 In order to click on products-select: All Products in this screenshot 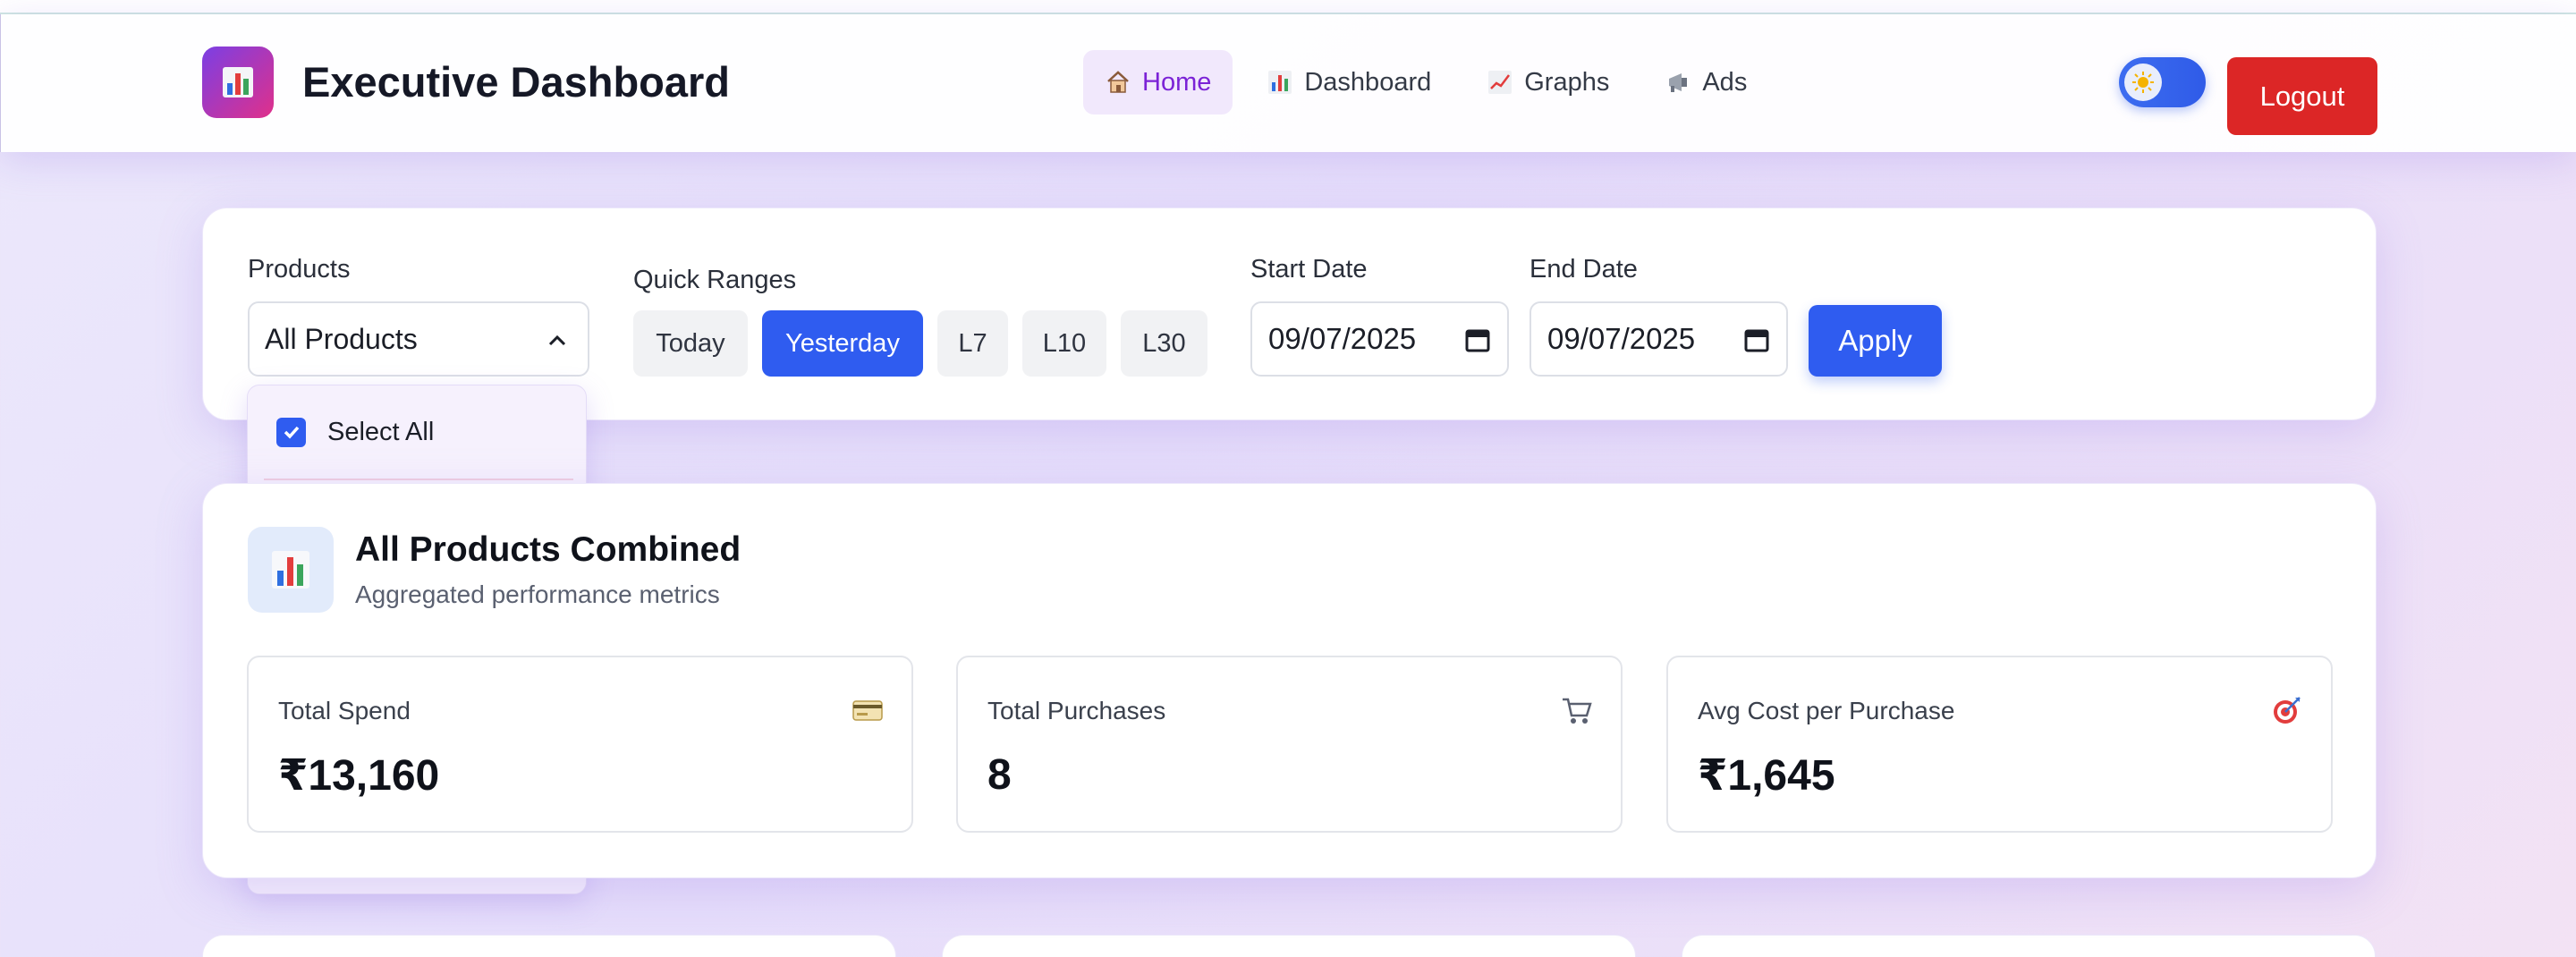, I will do `click(418, 339)`.